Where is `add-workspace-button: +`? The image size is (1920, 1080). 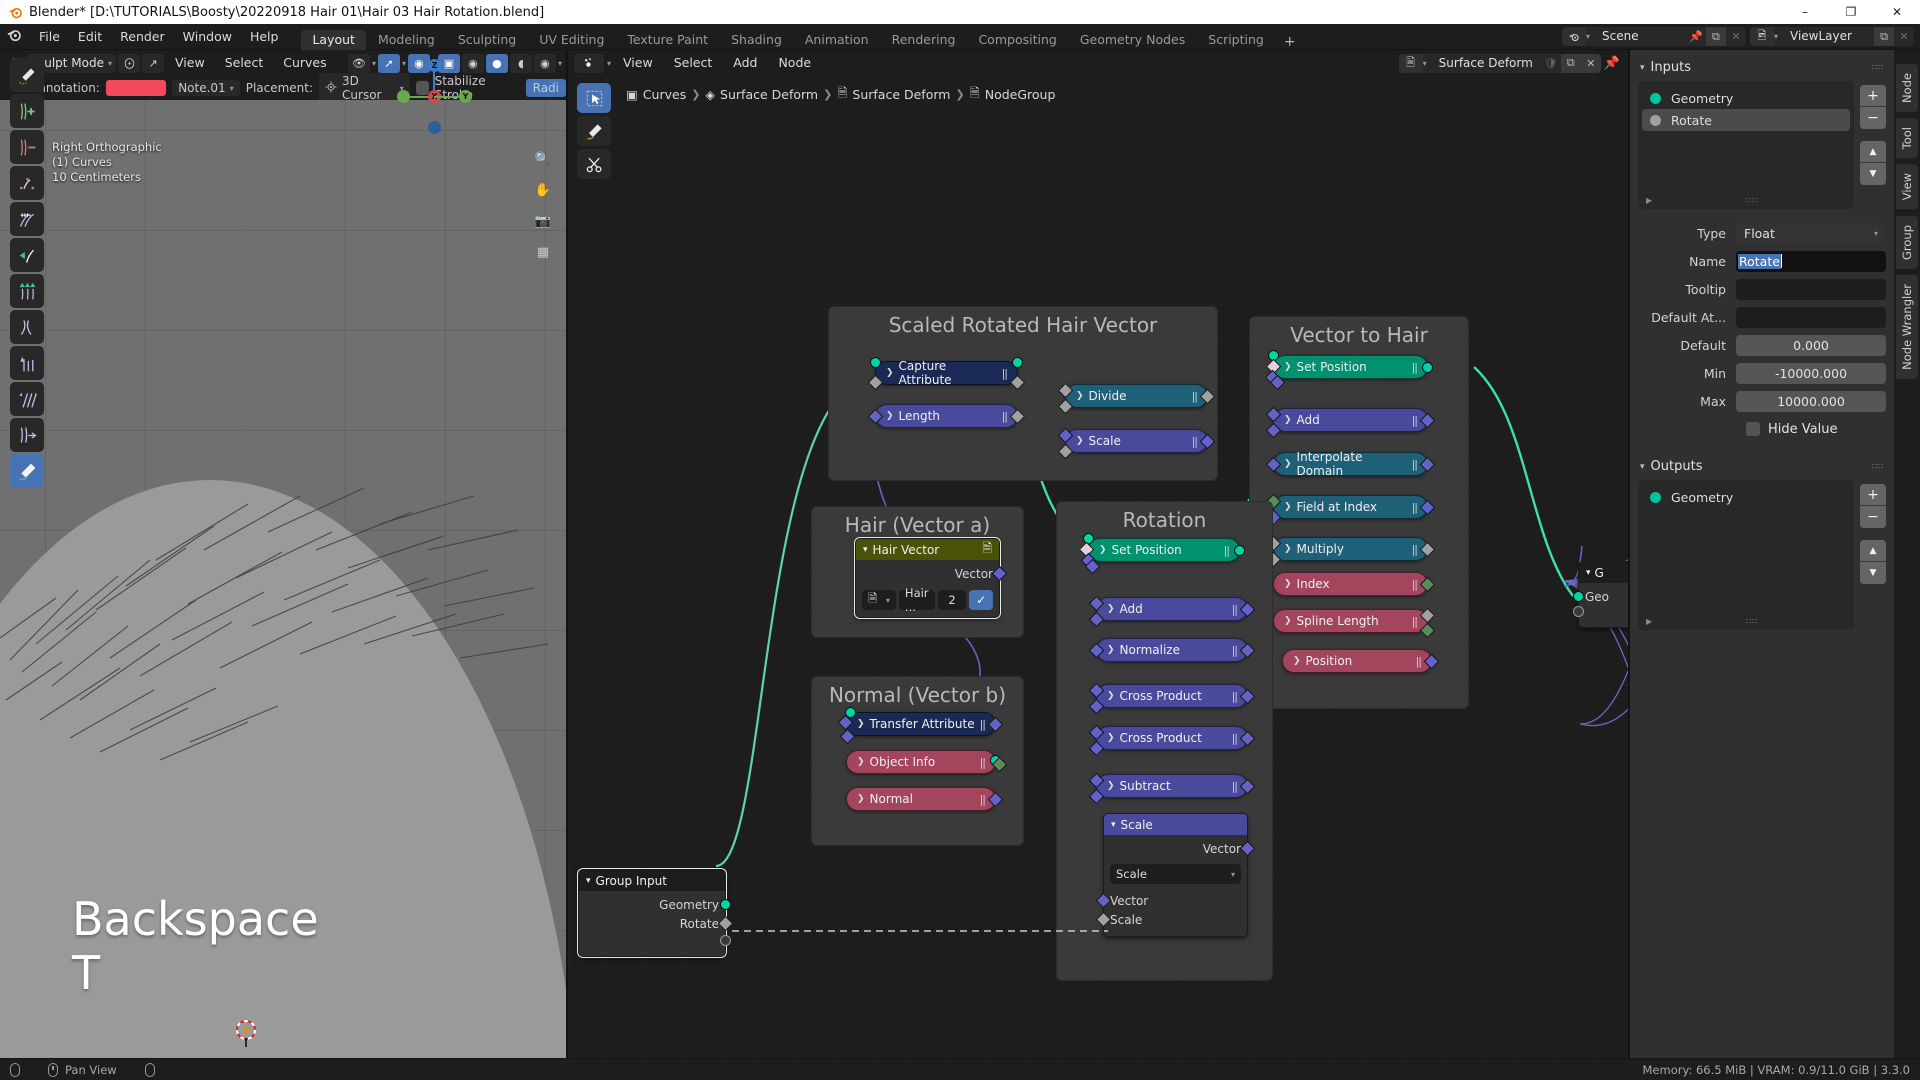 add-workspace-button: + is located at coordinates (1290, 42).